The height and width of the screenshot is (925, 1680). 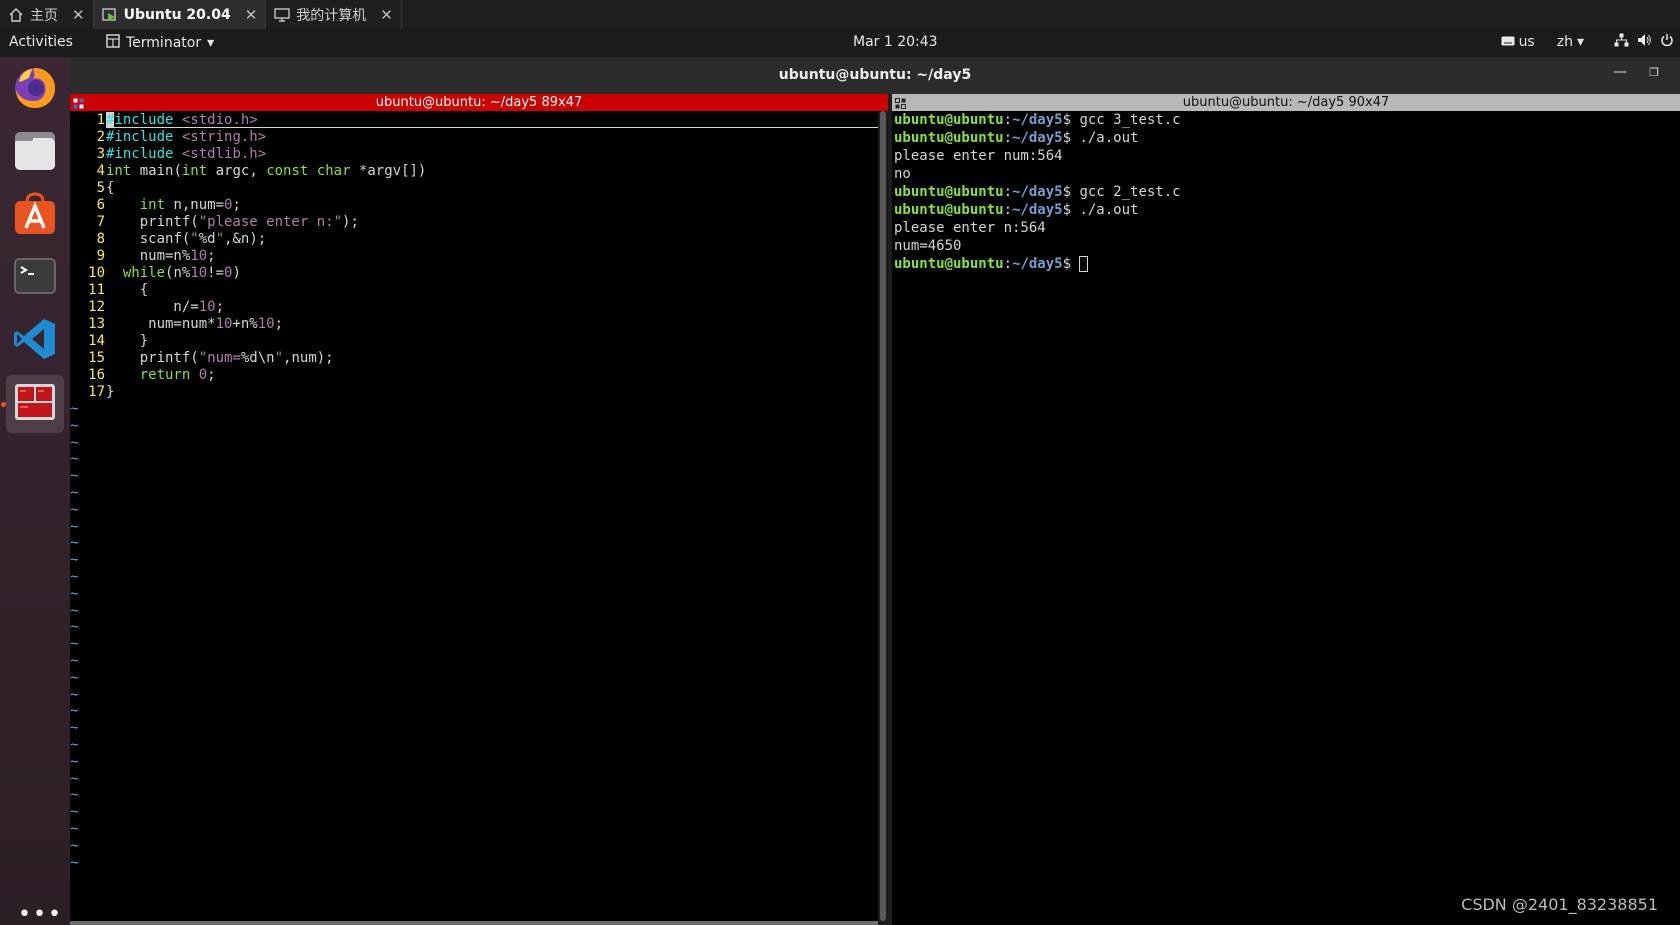 I want to click on code-line: 14 }, so click(x=109, y=341).